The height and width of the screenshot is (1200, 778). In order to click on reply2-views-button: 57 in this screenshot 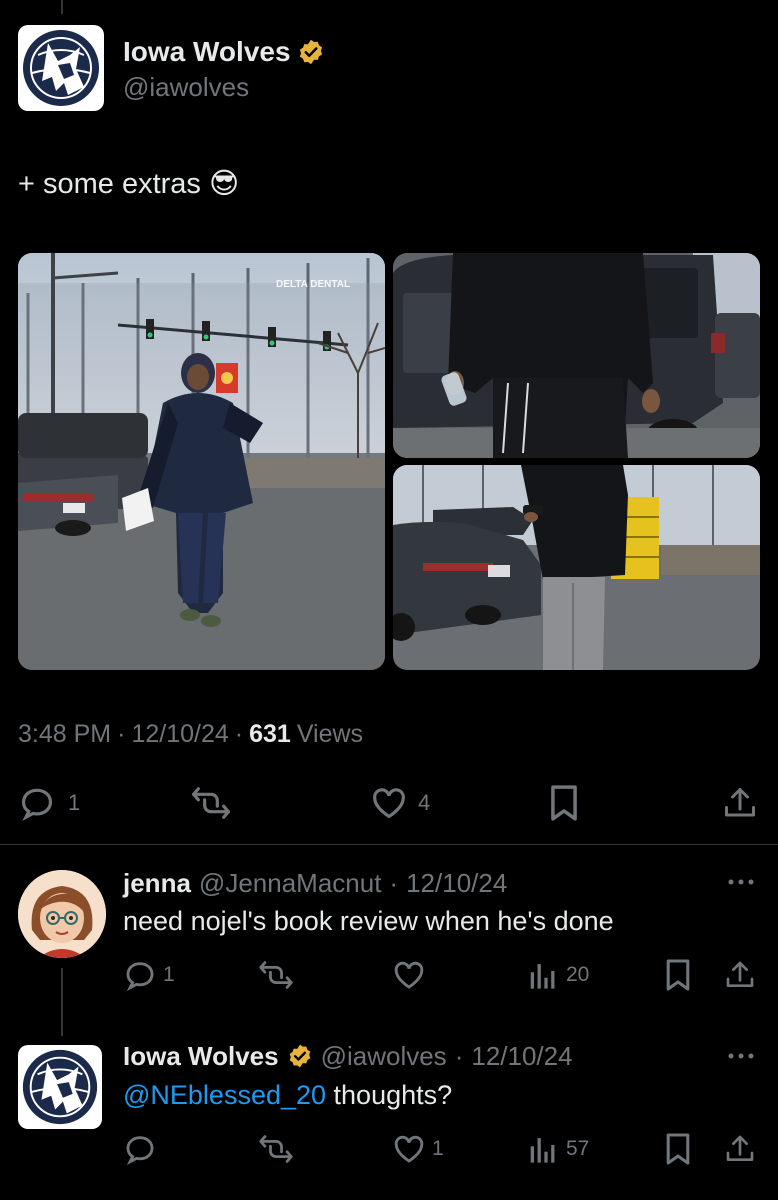, I will do `click(558, 1149)`.